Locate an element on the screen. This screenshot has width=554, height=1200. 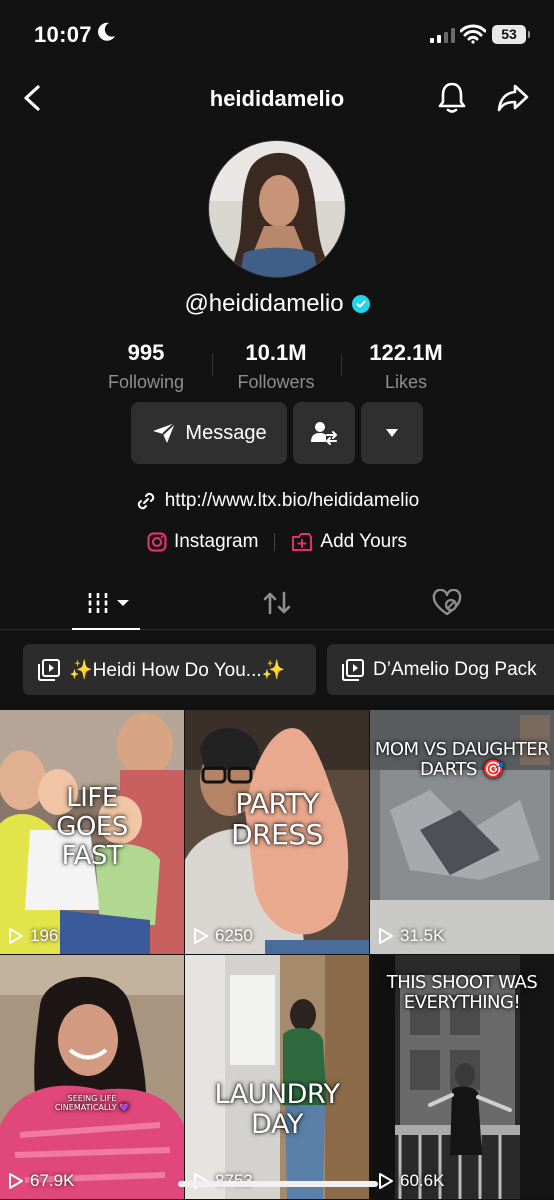
view-count: 60.6K is located at coordinates (411, 1181).